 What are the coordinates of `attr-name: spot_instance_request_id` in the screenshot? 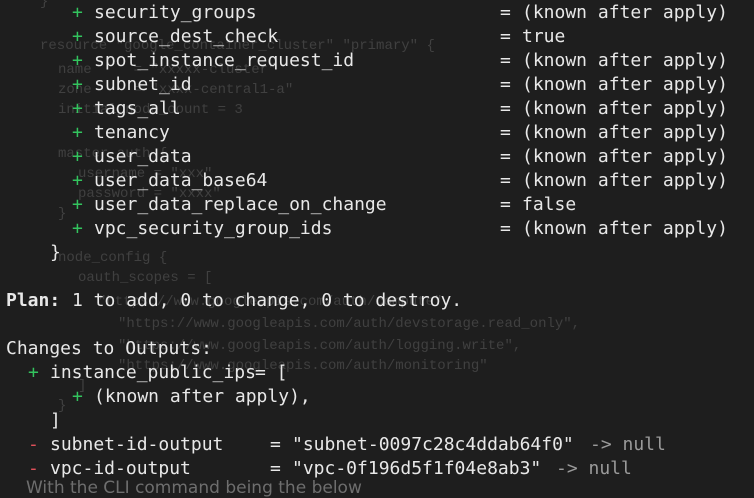 It's located at (224, 60).